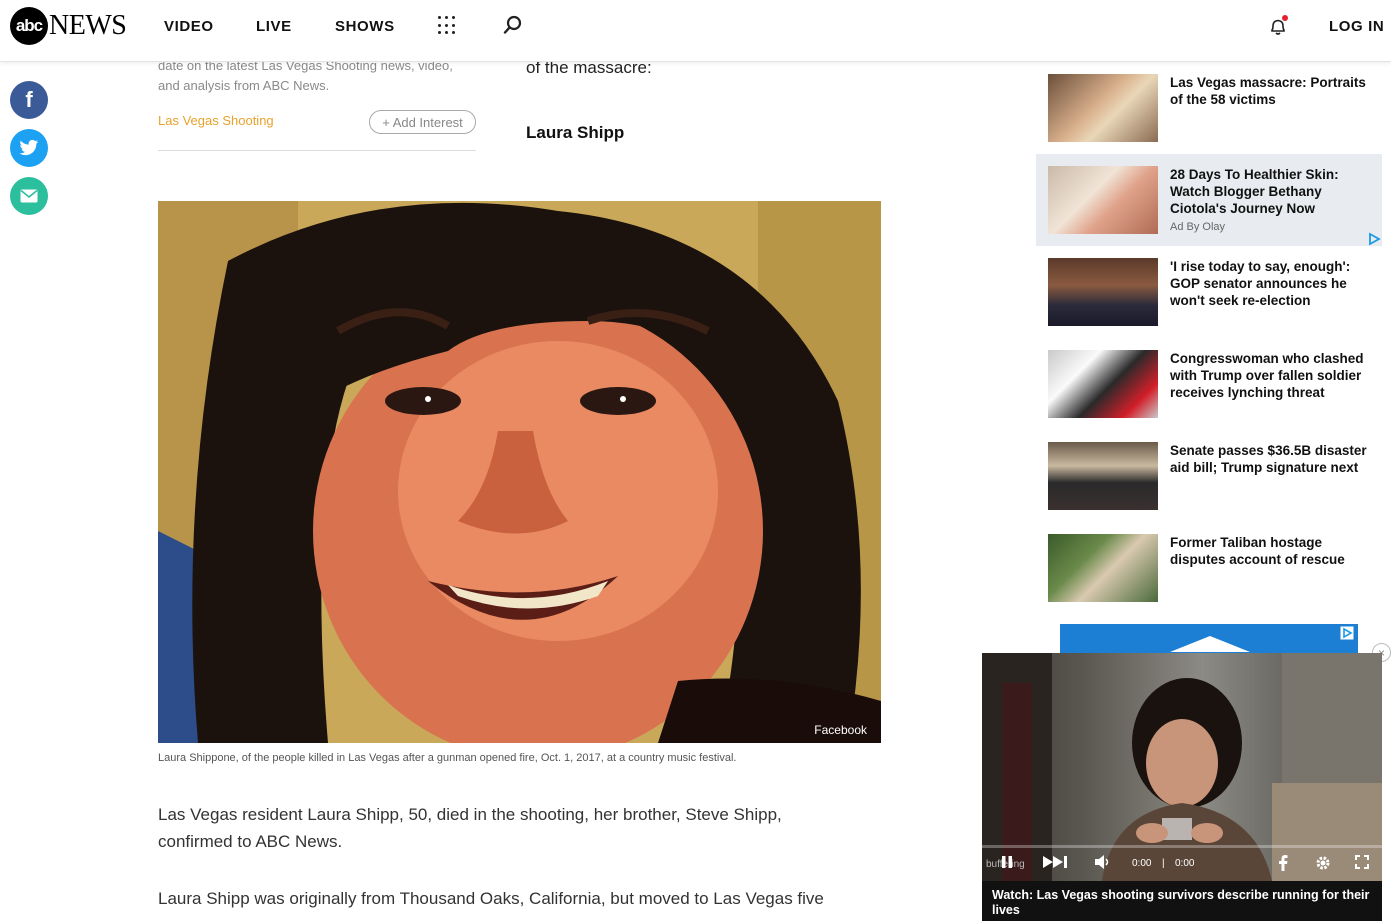 The height and width of the screenshot is (921, 1391). I want to click on share-facebook-button: f, so click(29, 100).